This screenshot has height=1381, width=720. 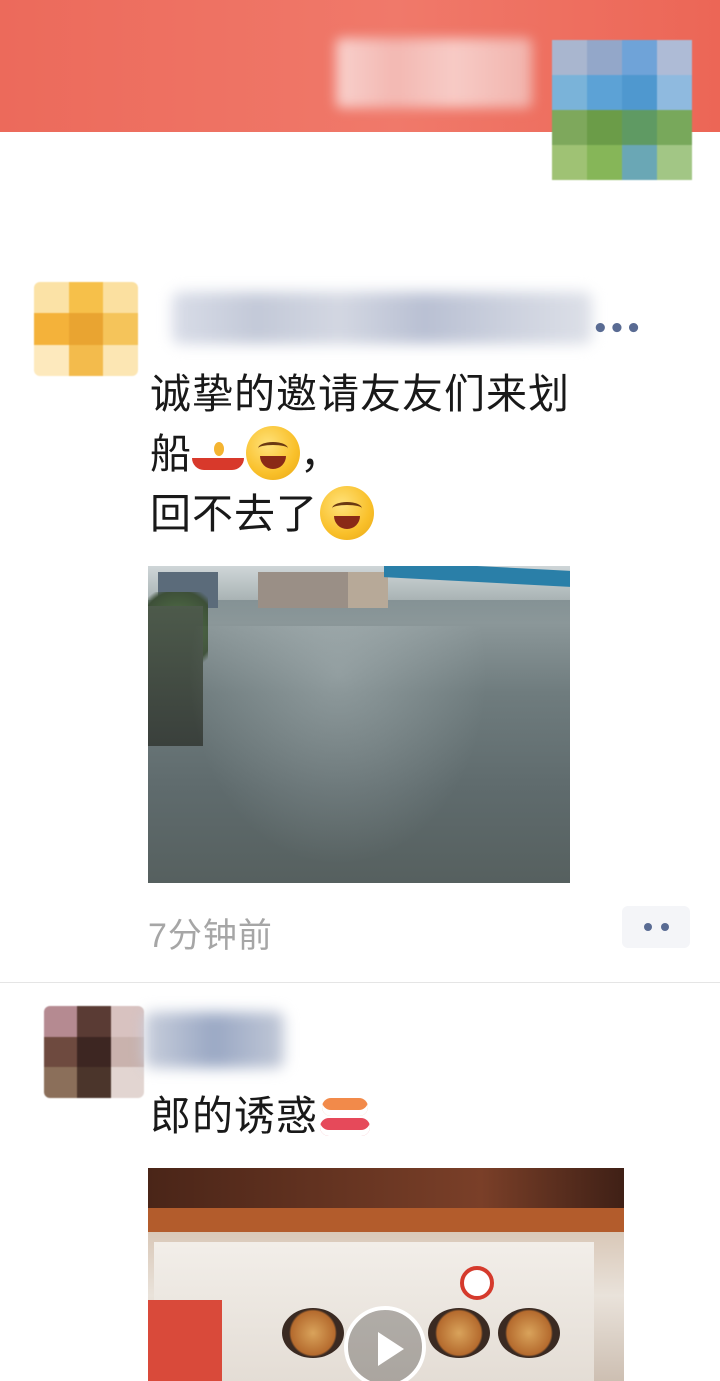 I want to click on profile-name-blurred, so click(x=434, y=73).